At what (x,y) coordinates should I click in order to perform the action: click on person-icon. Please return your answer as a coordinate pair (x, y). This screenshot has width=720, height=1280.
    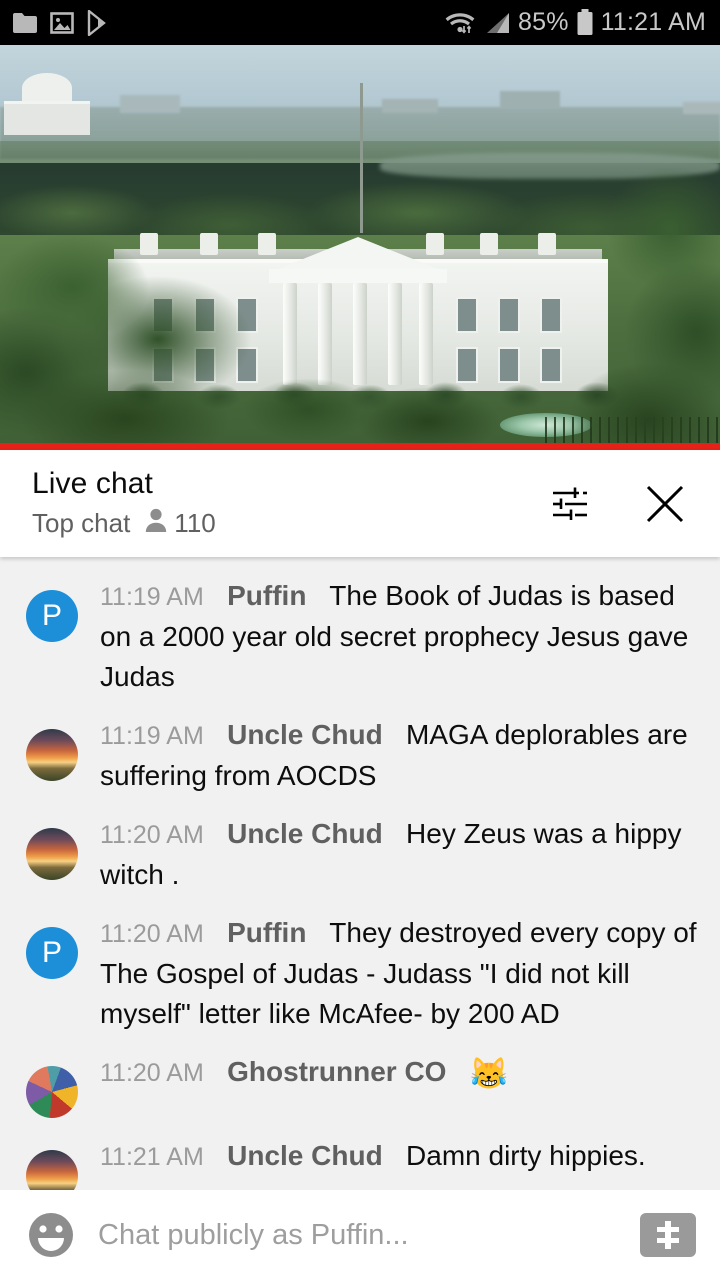
    Looking at the image, I should click on (156, 523).